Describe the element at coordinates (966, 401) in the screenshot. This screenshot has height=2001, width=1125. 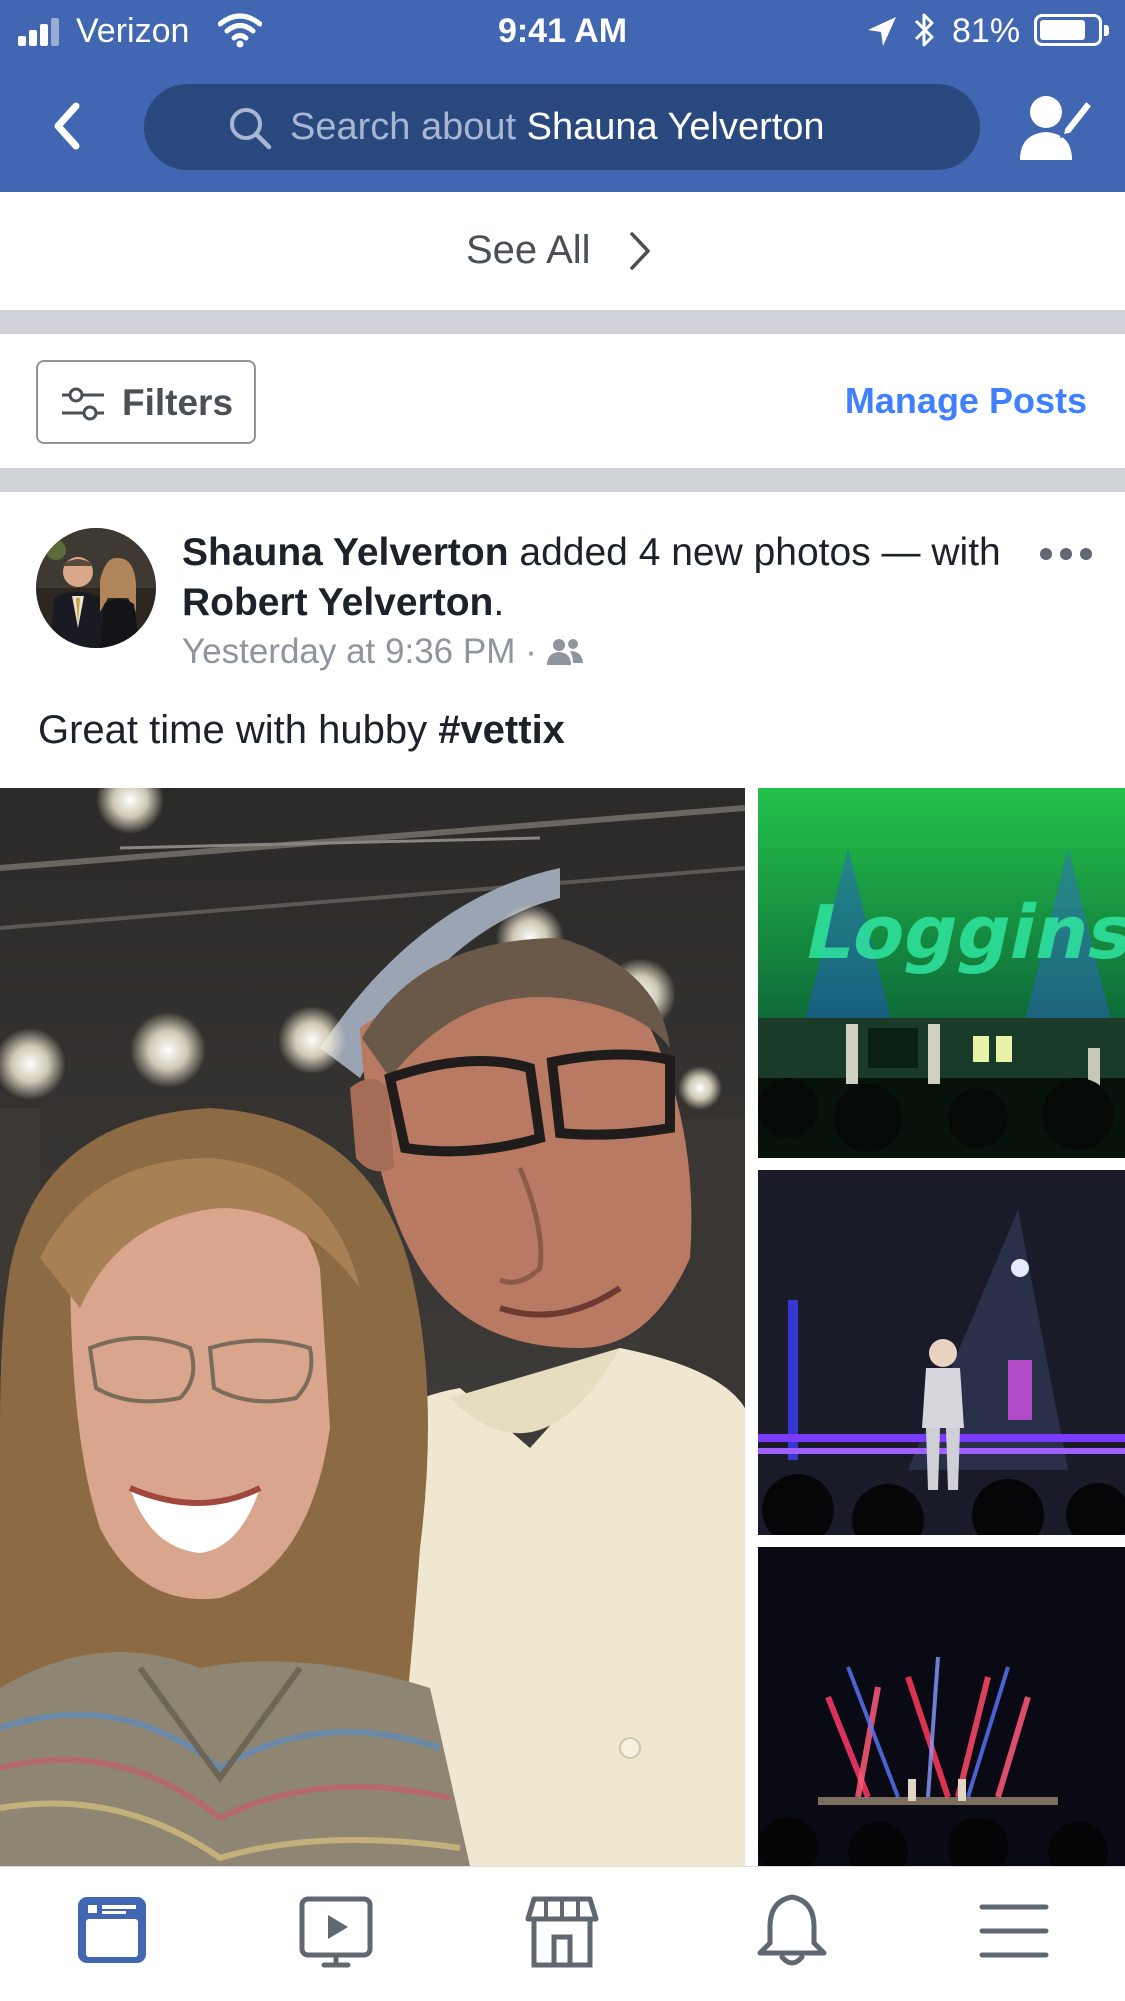
I see `manage-posts-link: Manage Posts` at that location.